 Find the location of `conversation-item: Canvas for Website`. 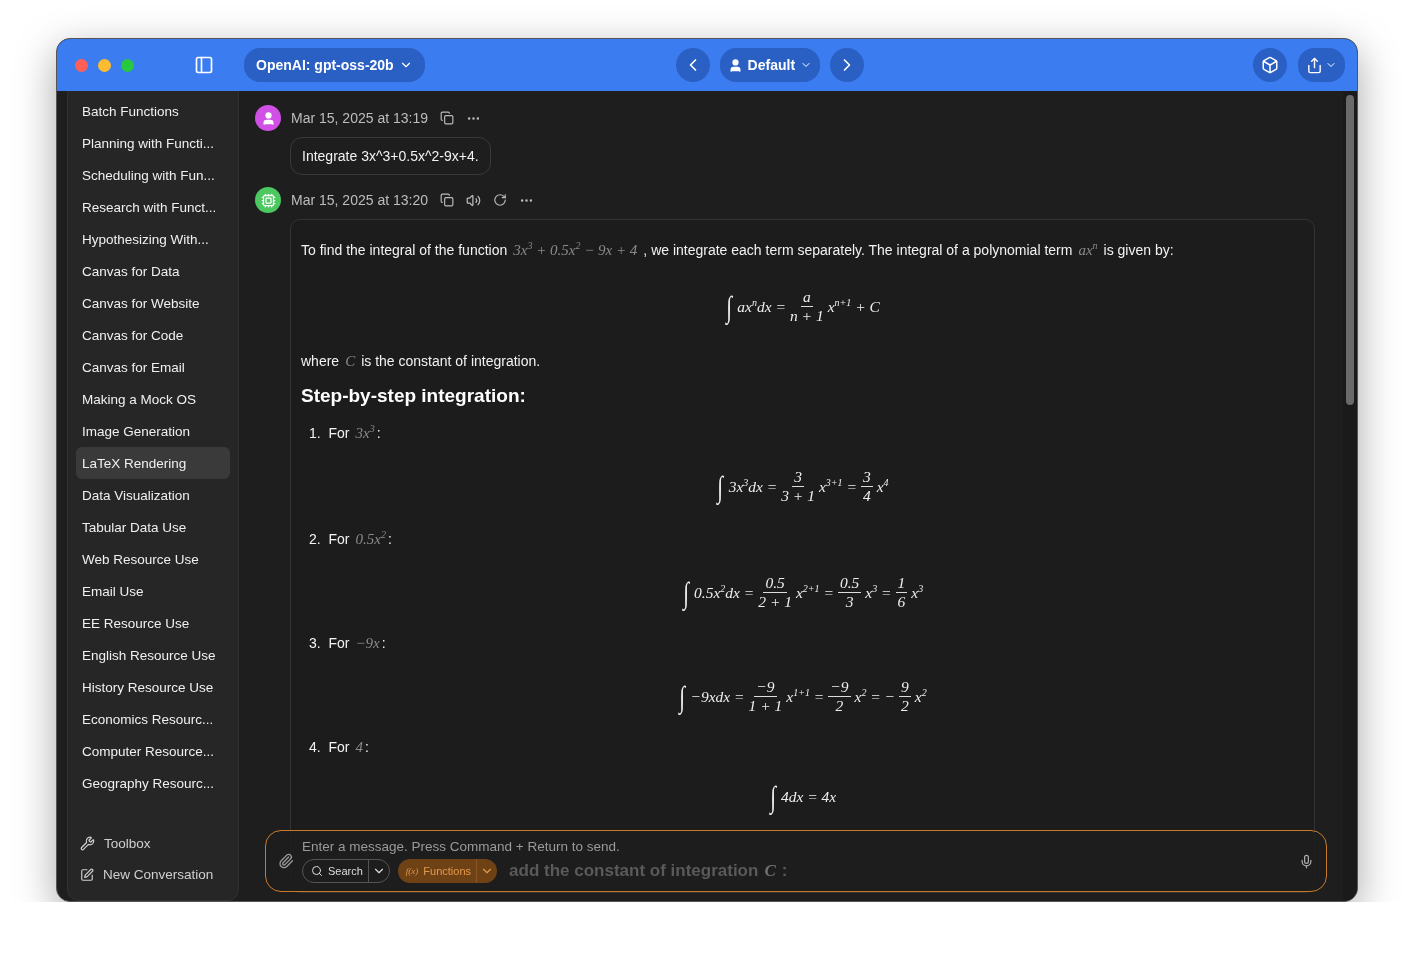

conversation-item: Canvas for Website is located at coordinates (153, 303).